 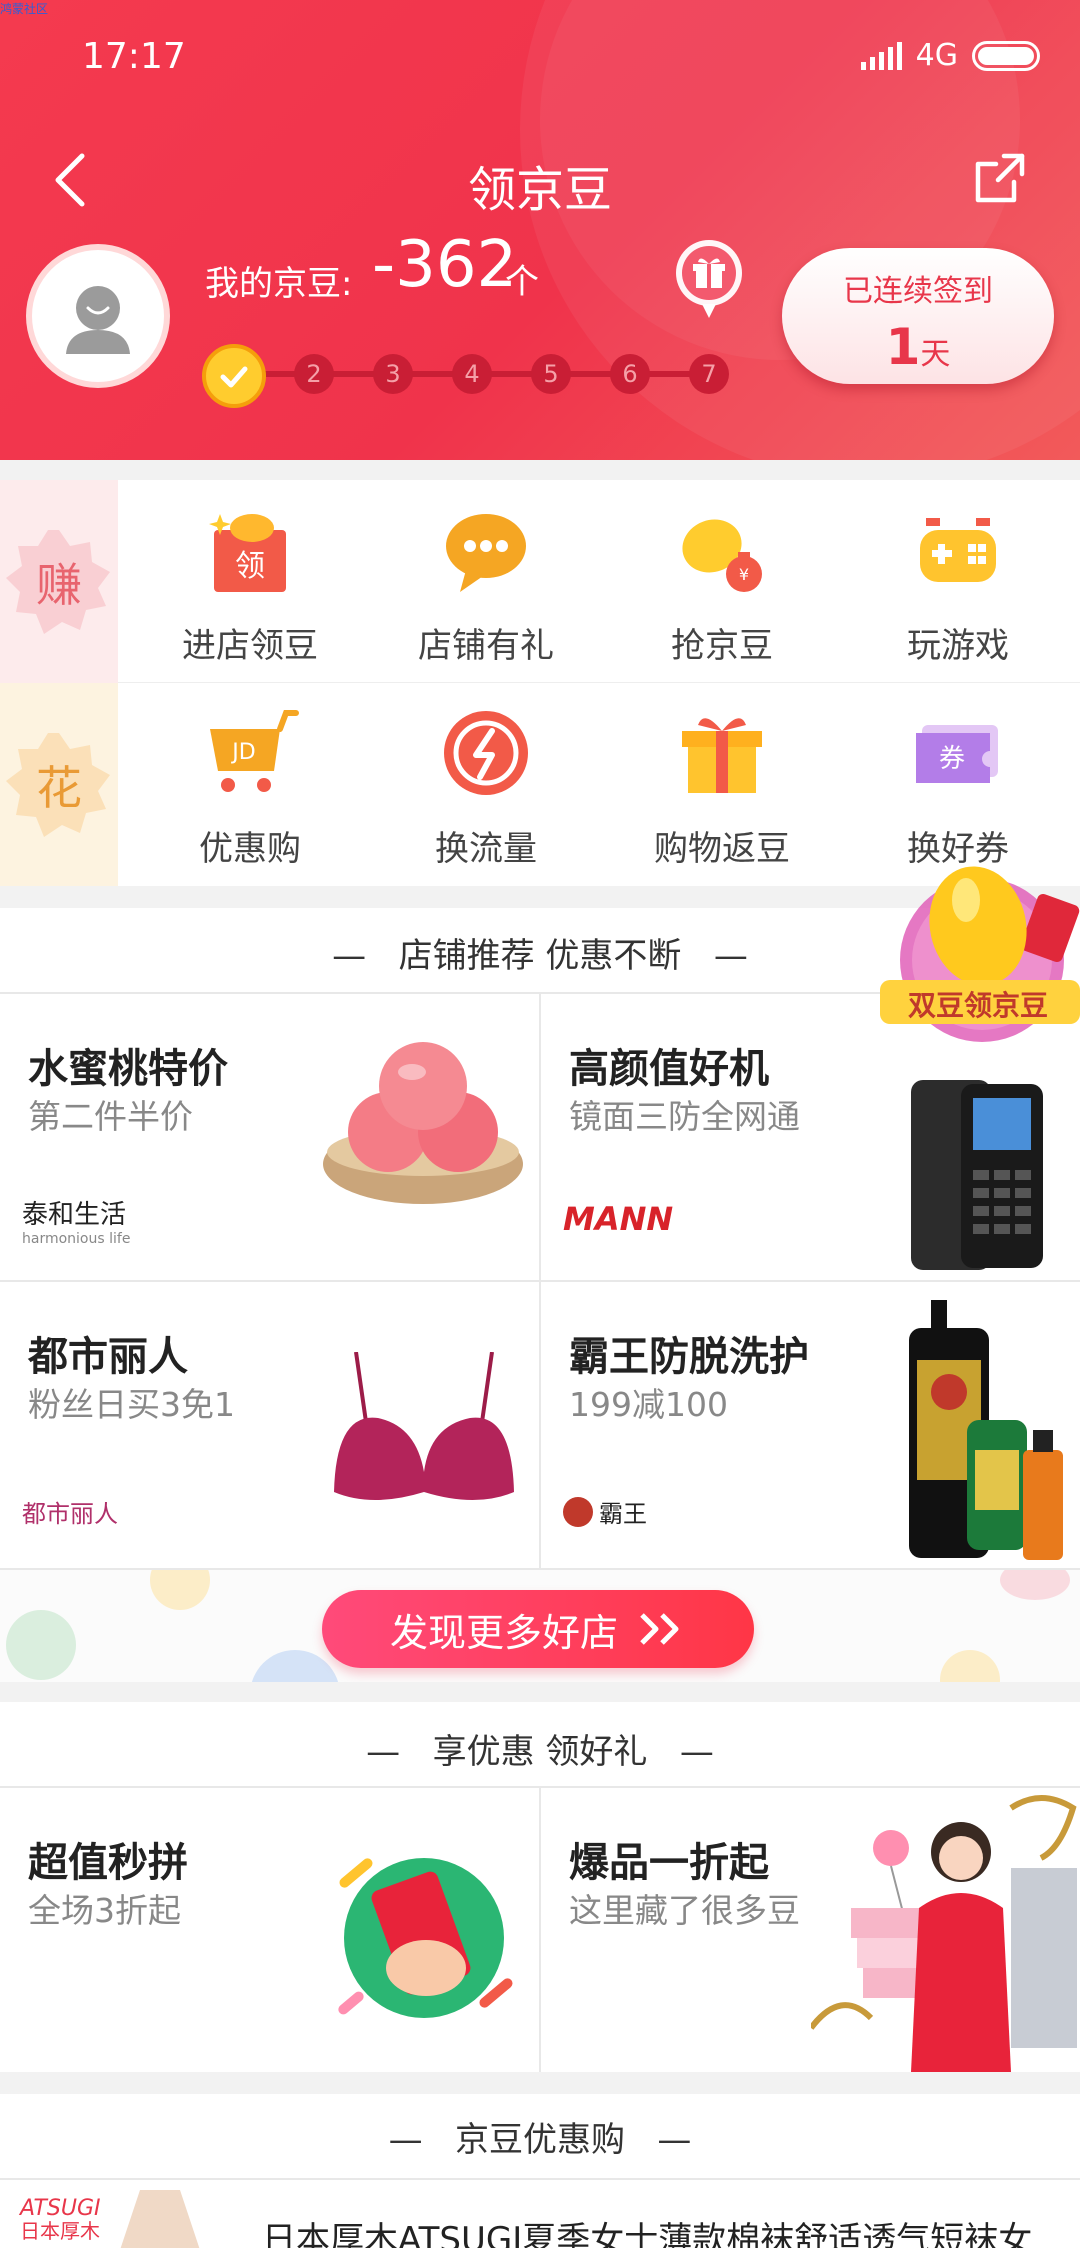 What do you see at coordinates (1006, 55) in the screenshot?
I see `battery-icon` at bounding box center [1006, 55].